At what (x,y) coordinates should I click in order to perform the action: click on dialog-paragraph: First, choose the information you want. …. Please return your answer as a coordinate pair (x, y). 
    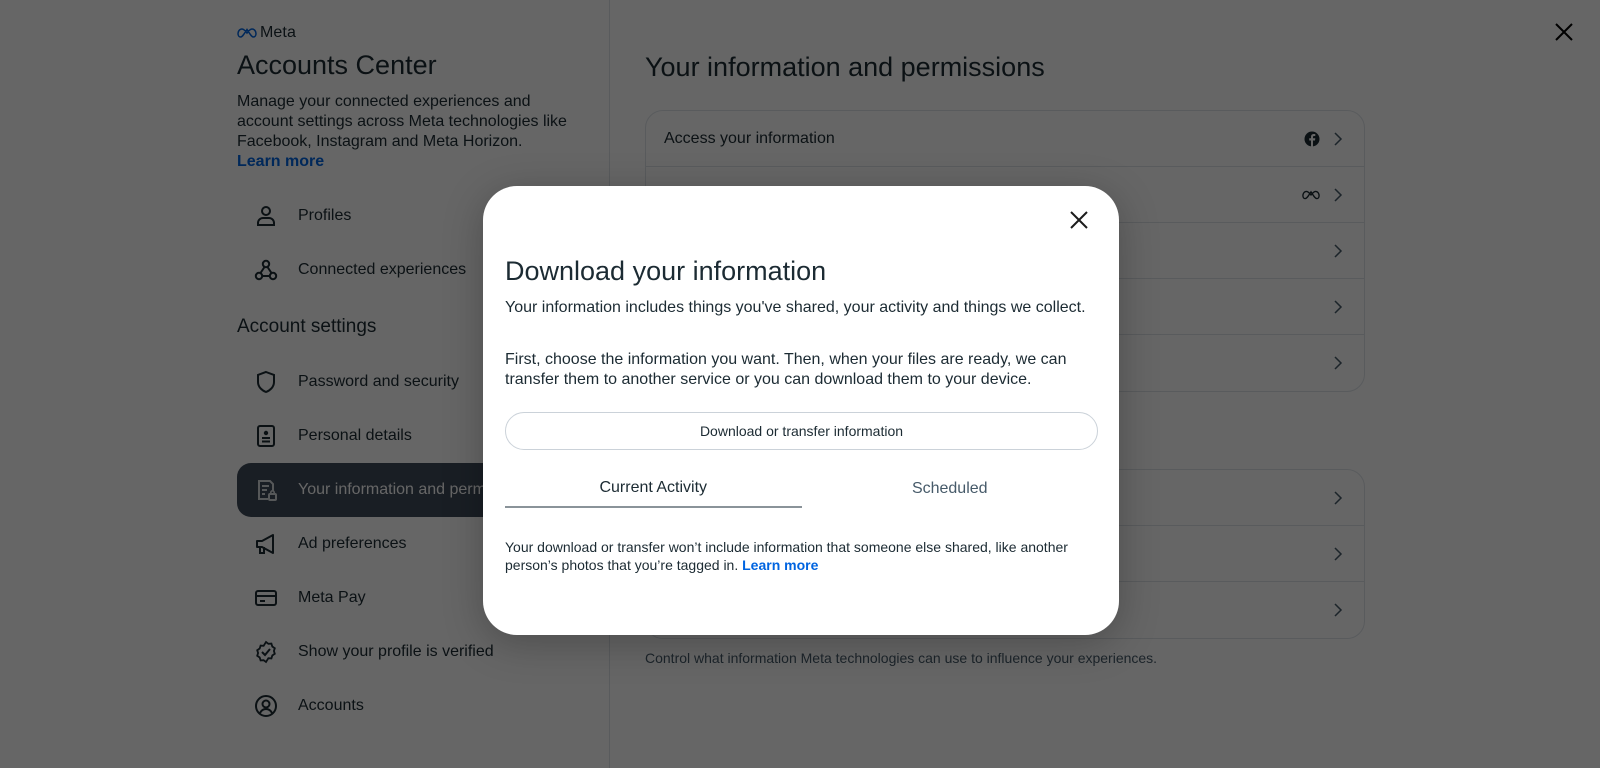
    Looking at the image, I should click on (786, 369).